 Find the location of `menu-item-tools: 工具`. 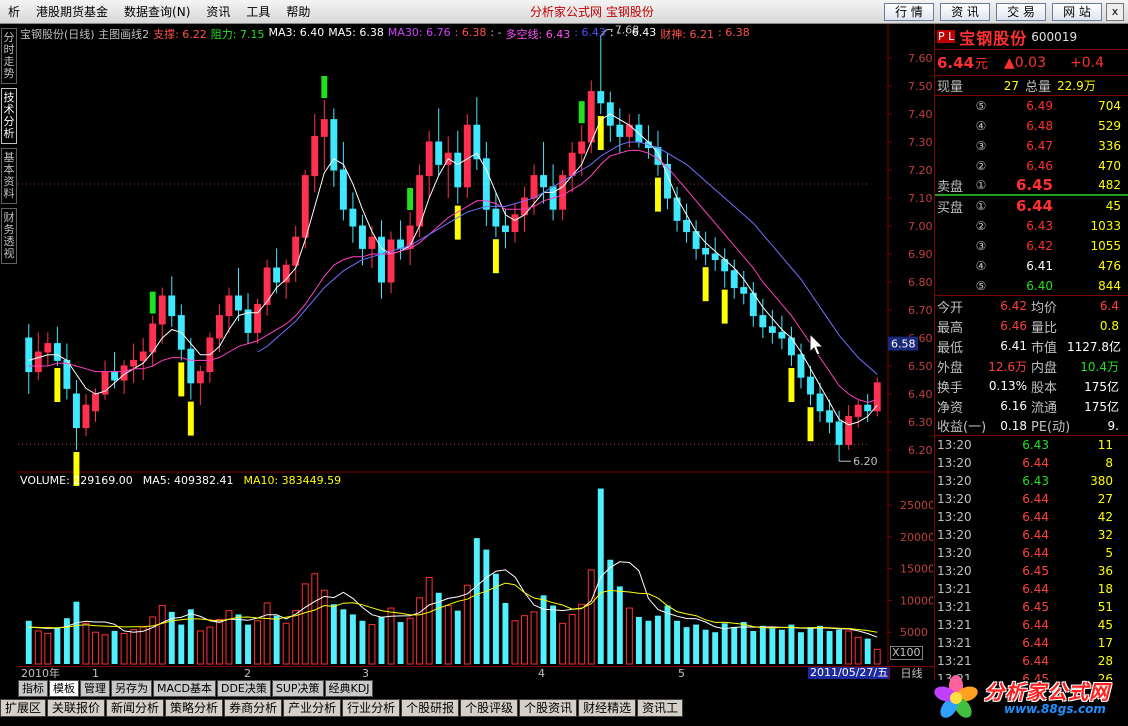

menu-item-tools: 工具 is located at coordinates (258, 12).